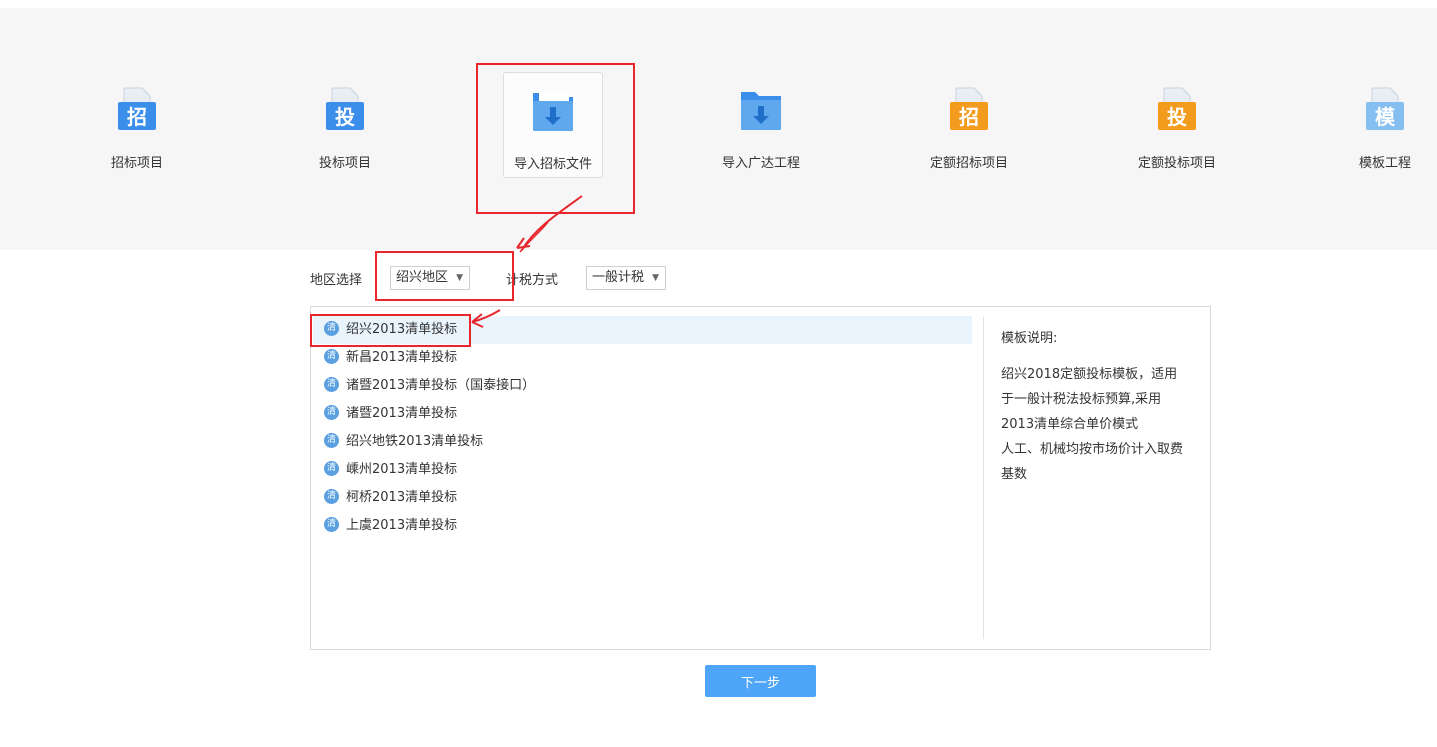  What do you see at coordinates (441, 385) in the screenshot?
I see `template-name: 诸暨2013清单投标（国泰接口）` at bounding box center [441, 385].